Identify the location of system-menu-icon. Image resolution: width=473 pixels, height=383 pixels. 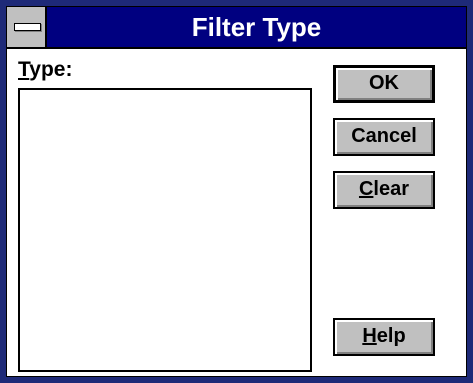
(27, 27).